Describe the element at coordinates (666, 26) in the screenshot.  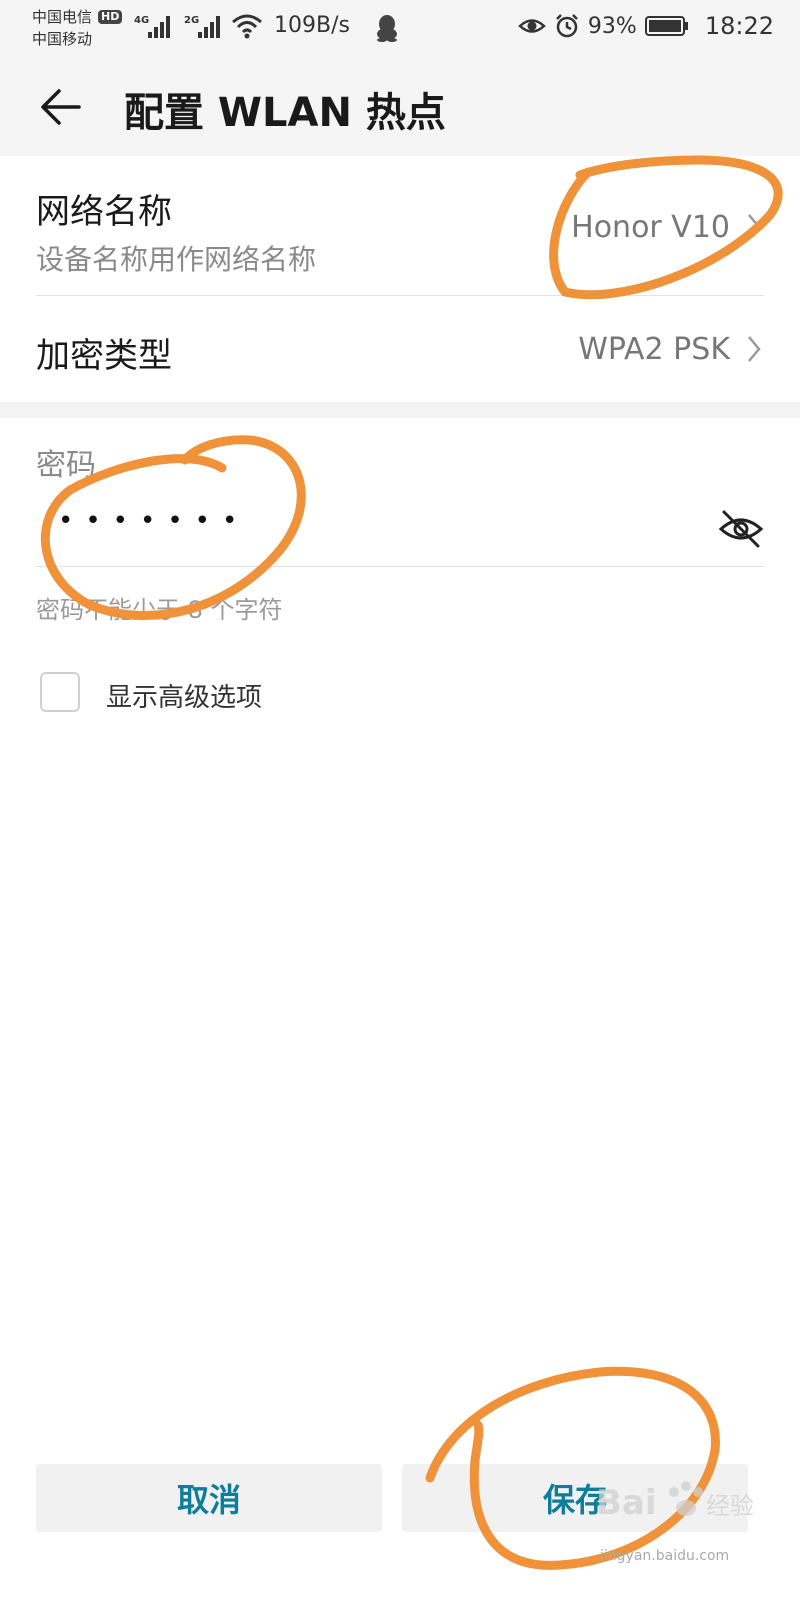
I see `battery-icon` at that location.